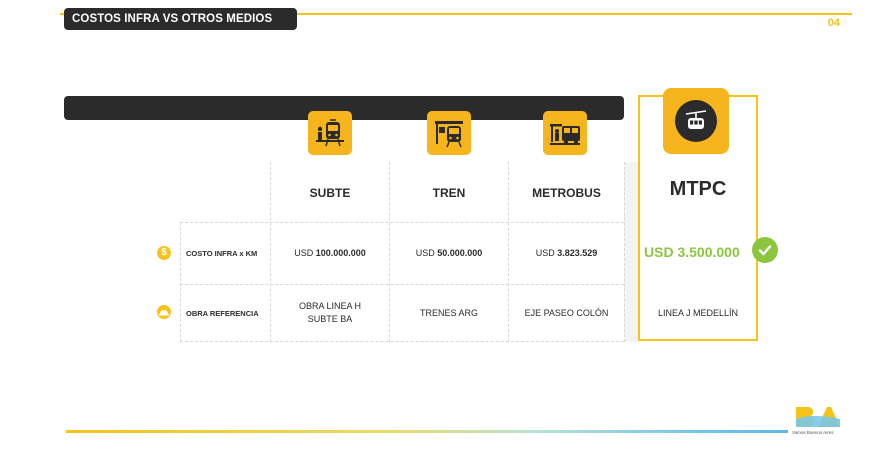  I want to click on dollar-icon: $, so click(164, 253).